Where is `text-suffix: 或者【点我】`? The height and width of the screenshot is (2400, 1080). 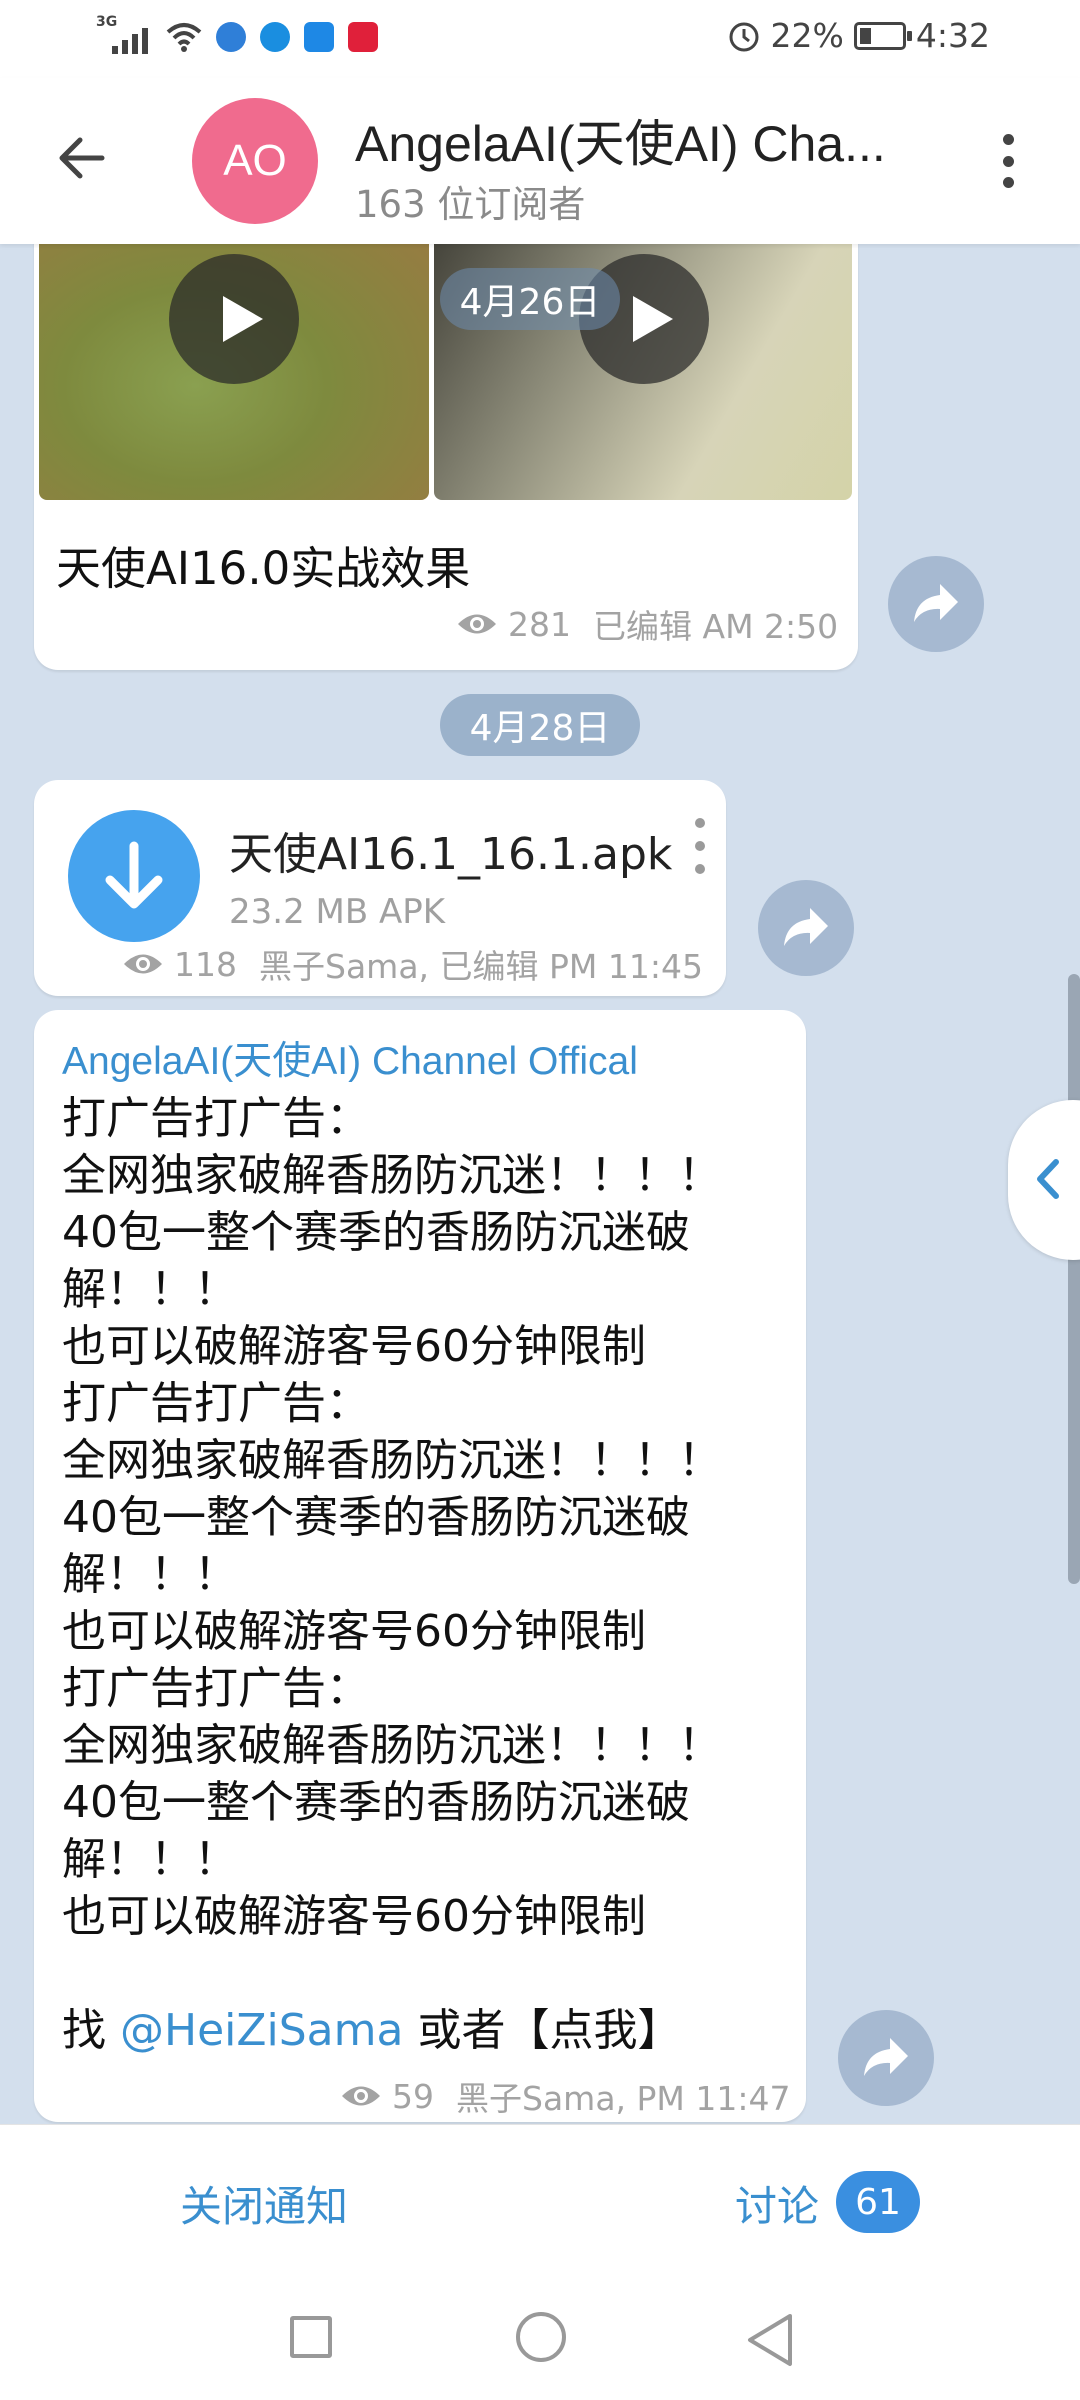 text-suffix: 或者【点我】 is located at coordinates (542, 2030).